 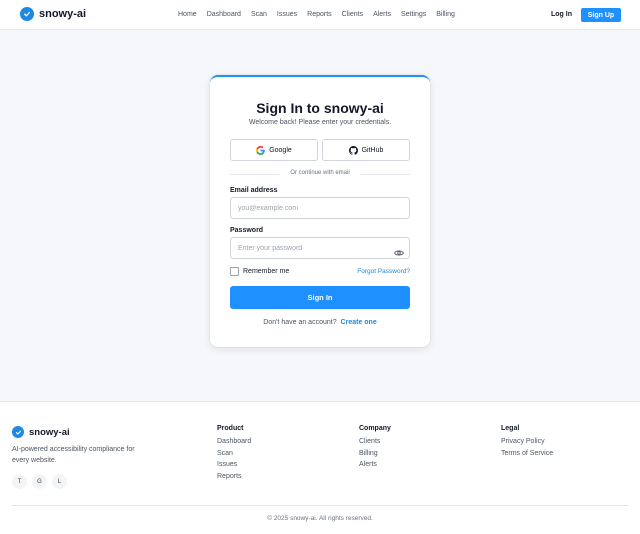 What do you see at coordinates (320, 208) in the screenshot?
I see `email-field` at bounding box center [320, 208].